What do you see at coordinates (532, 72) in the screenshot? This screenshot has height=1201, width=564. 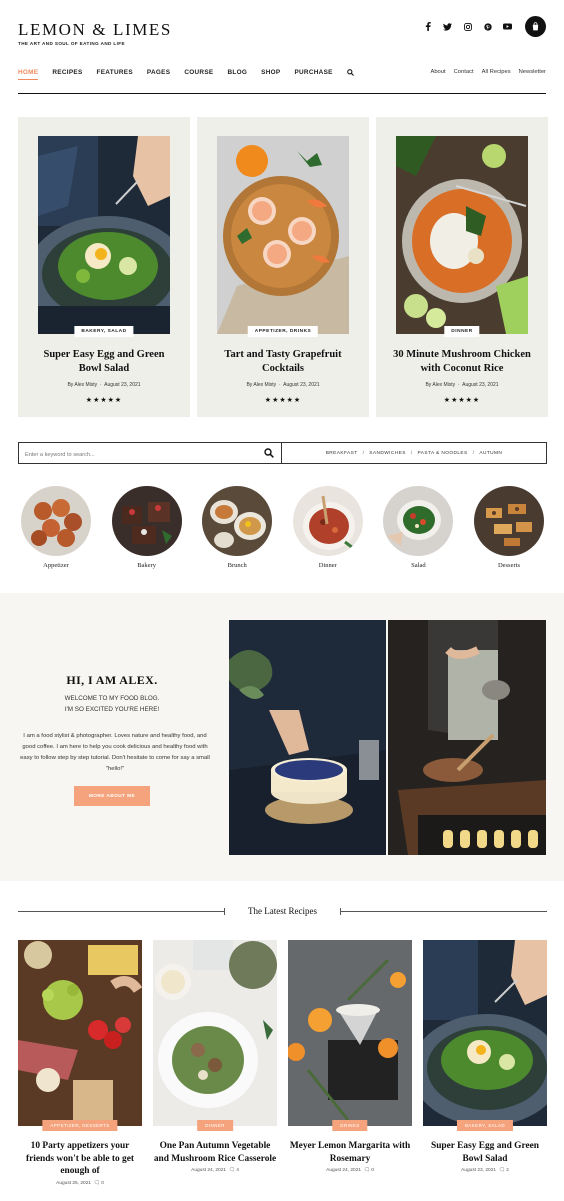 I see `nav-newsletter: Newsletter` at bounding box center [532, 72].